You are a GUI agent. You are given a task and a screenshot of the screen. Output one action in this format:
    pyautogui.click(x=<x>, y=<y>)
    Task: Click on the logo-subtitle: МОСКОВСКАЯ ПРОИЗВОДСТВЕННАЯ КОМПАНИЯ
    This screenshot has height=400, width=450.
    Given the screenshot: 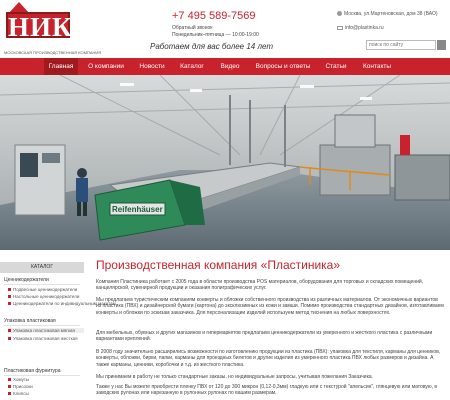 What is the action you would take?
    pyautogui.click(x=53, y=52)
    